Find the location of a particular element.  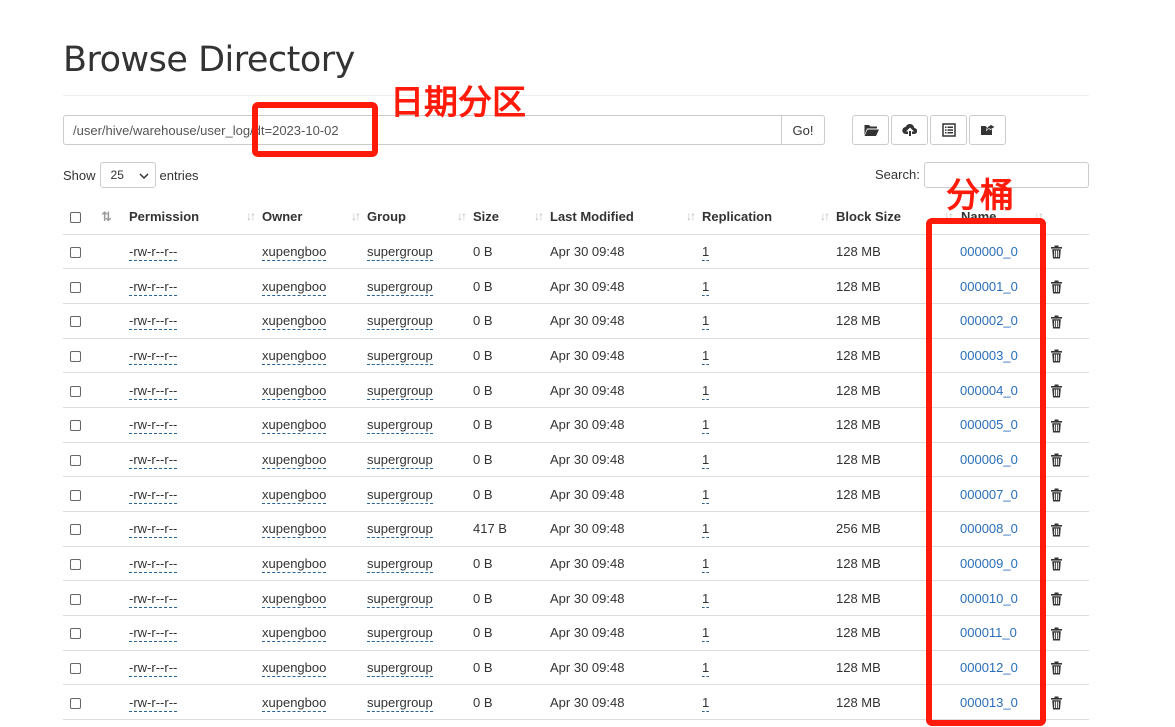

select-all-checkbox is located at coordinates (75, 218).